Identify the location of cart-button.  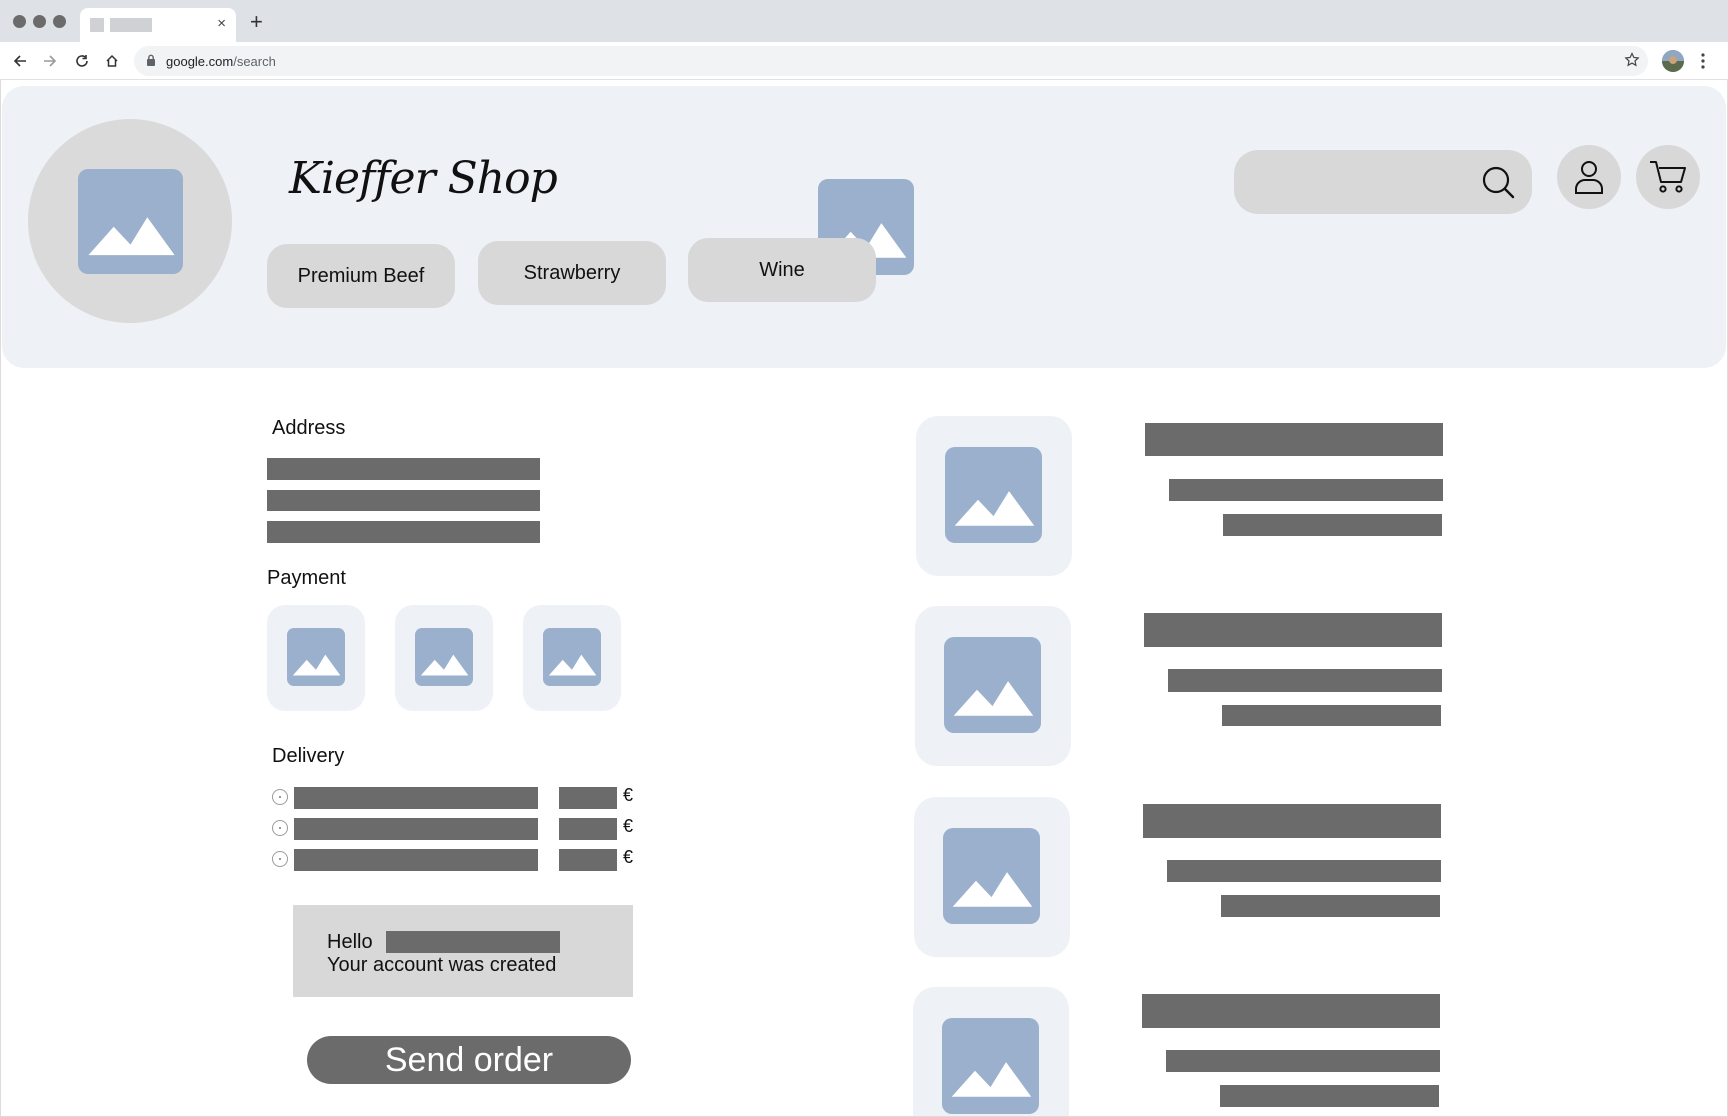
(1668, 177).